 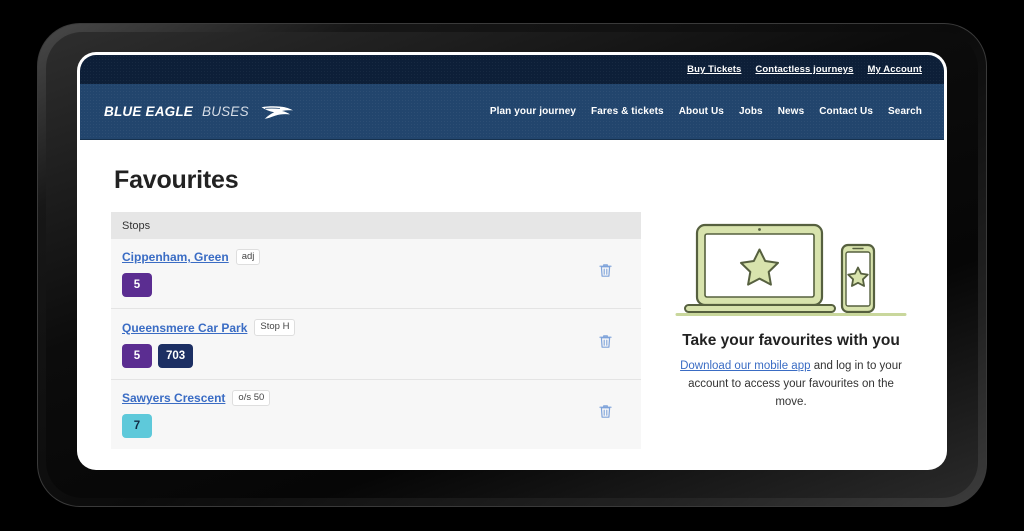 What do you see at coordinates (137, 426) in the screenshot?
I see `route-badge: 7` at bounding box center [137, 426].